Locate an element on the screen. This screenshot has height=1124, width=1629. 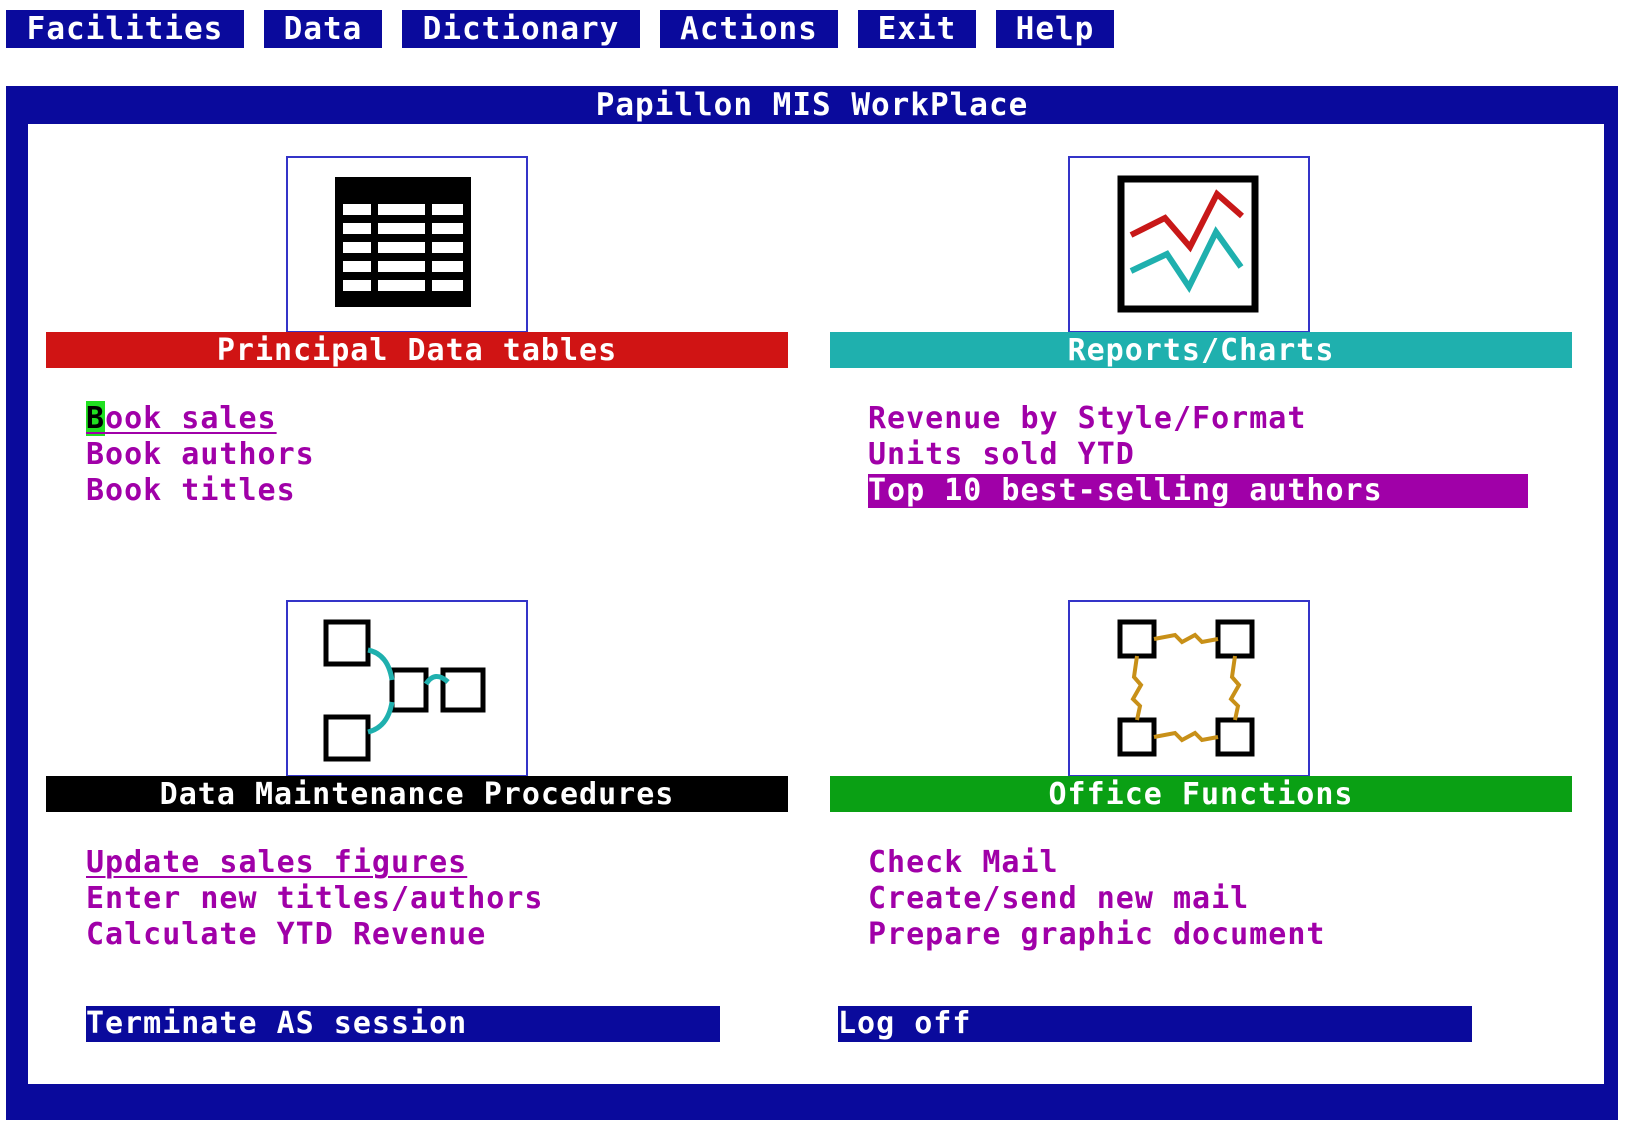
window-title: Papillon MIS WorkPlace is located at coordinates (812, 105).